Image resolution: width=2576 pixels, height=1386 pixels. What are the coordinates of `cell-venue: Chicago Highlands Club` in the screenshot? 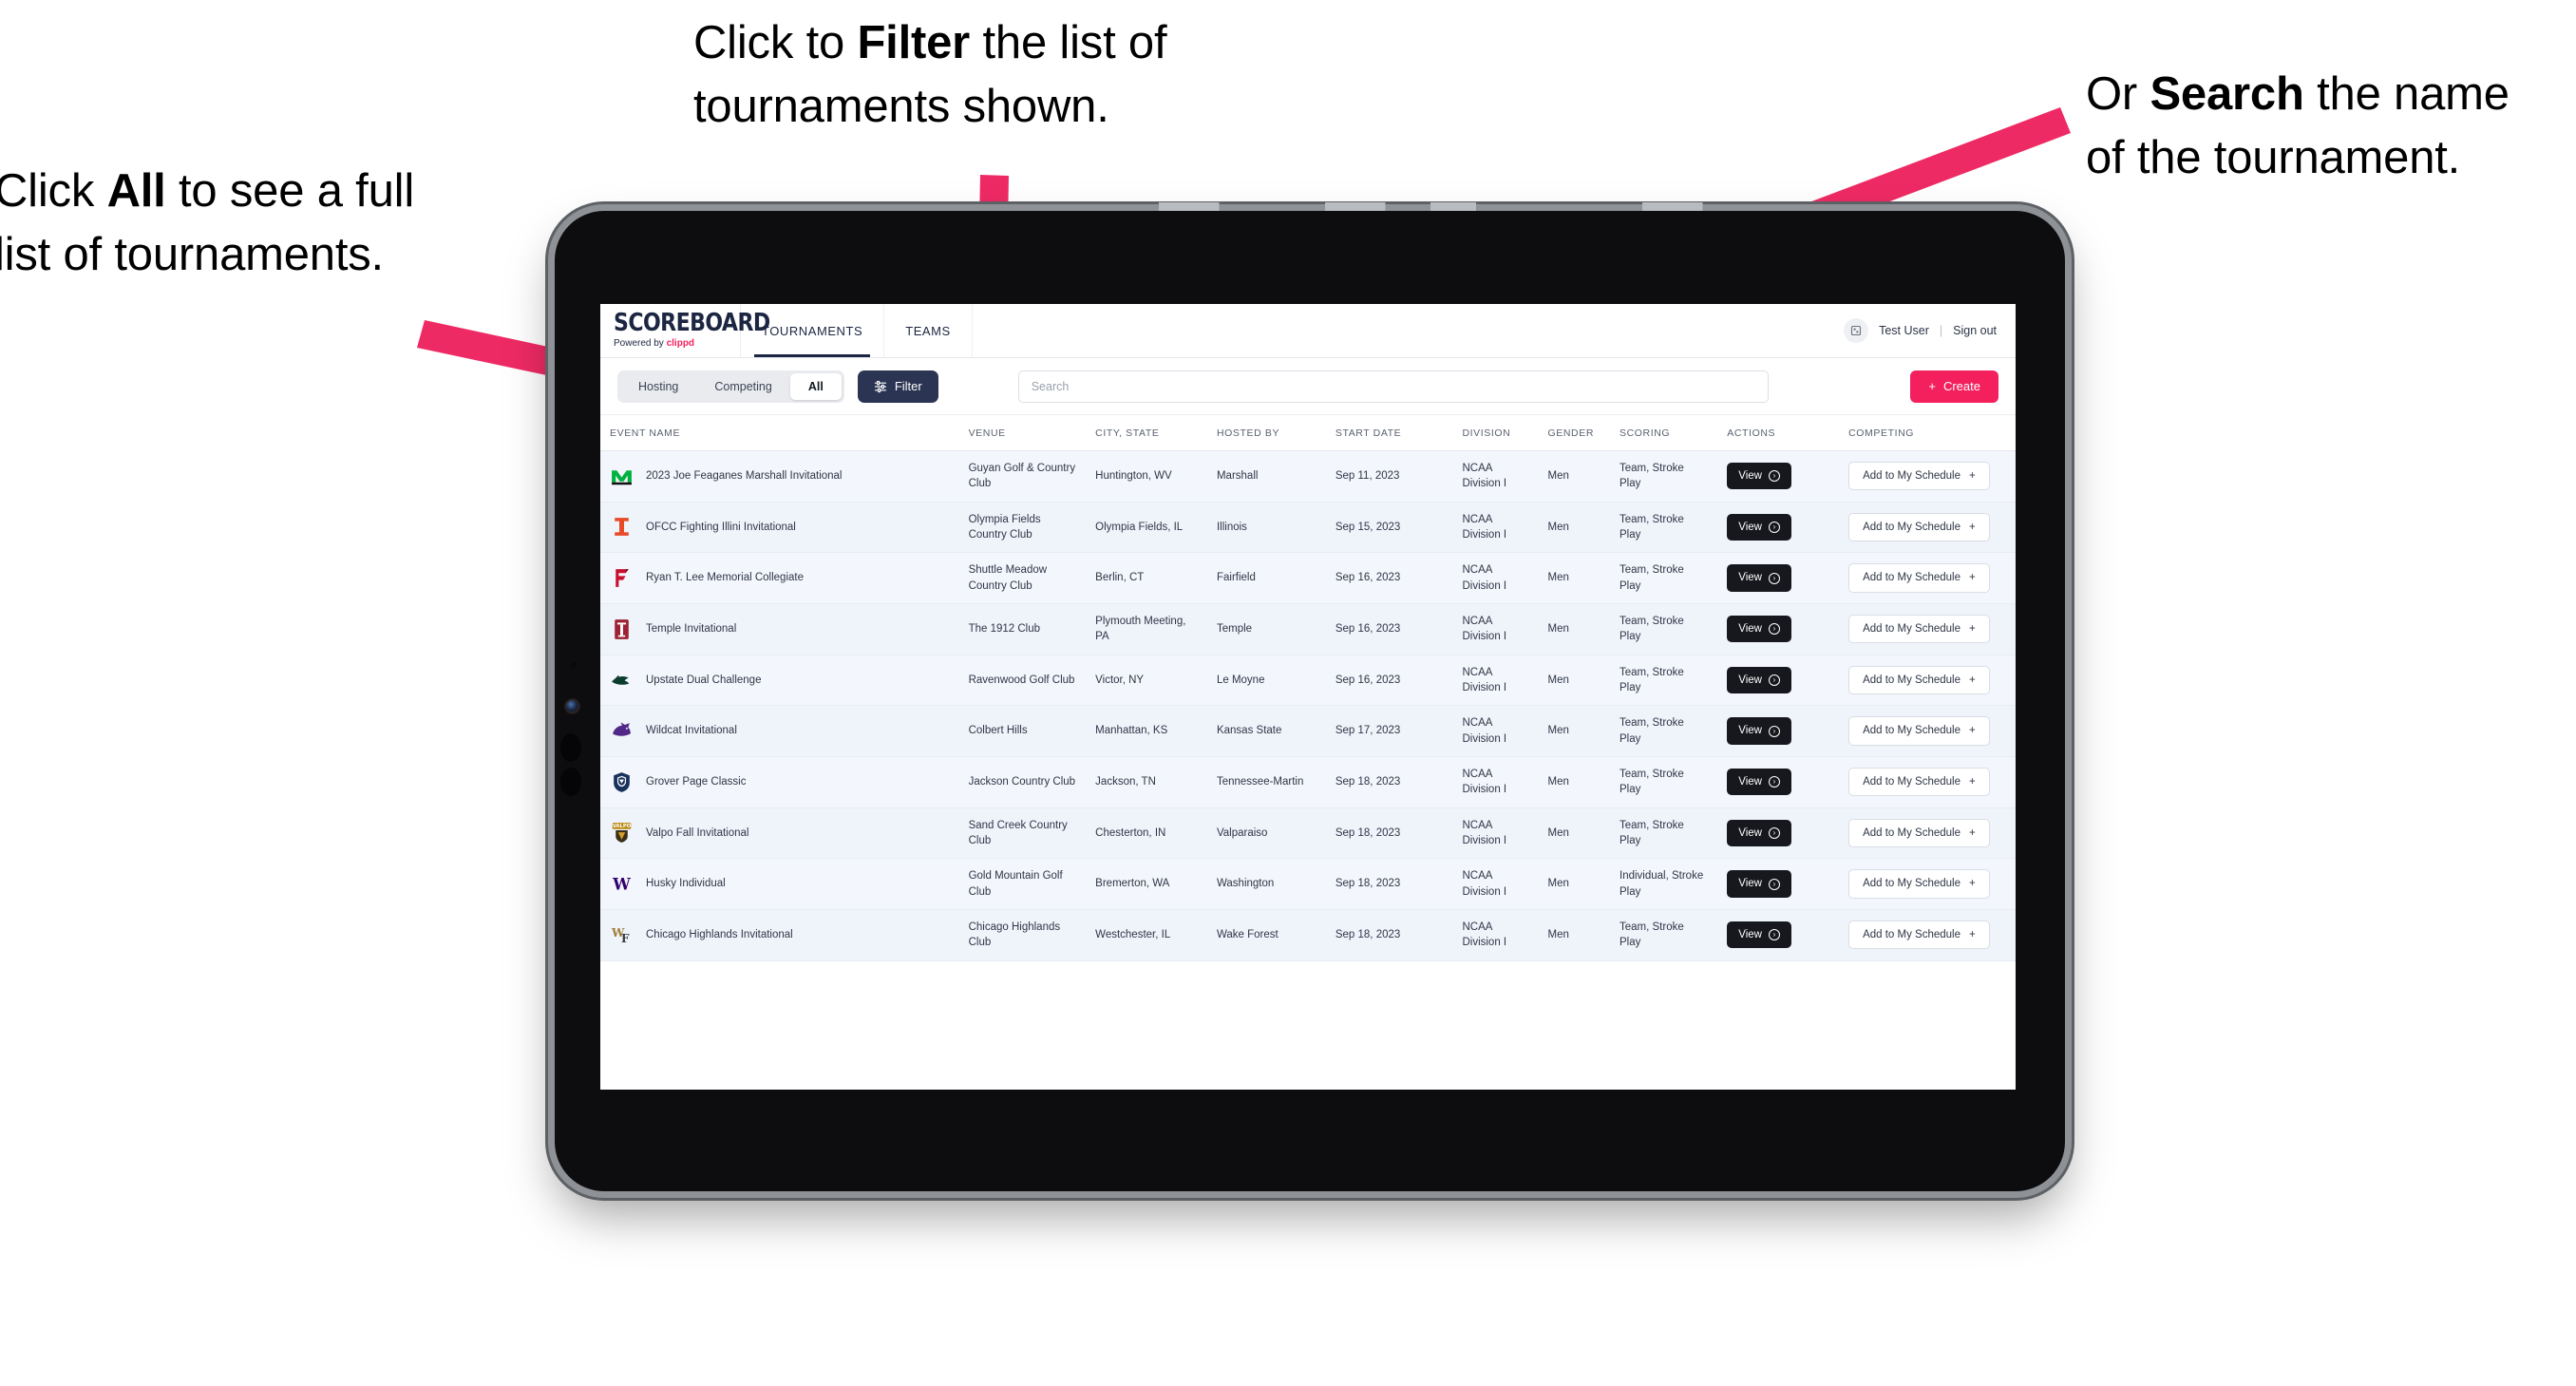 It's located at (1022, 935).